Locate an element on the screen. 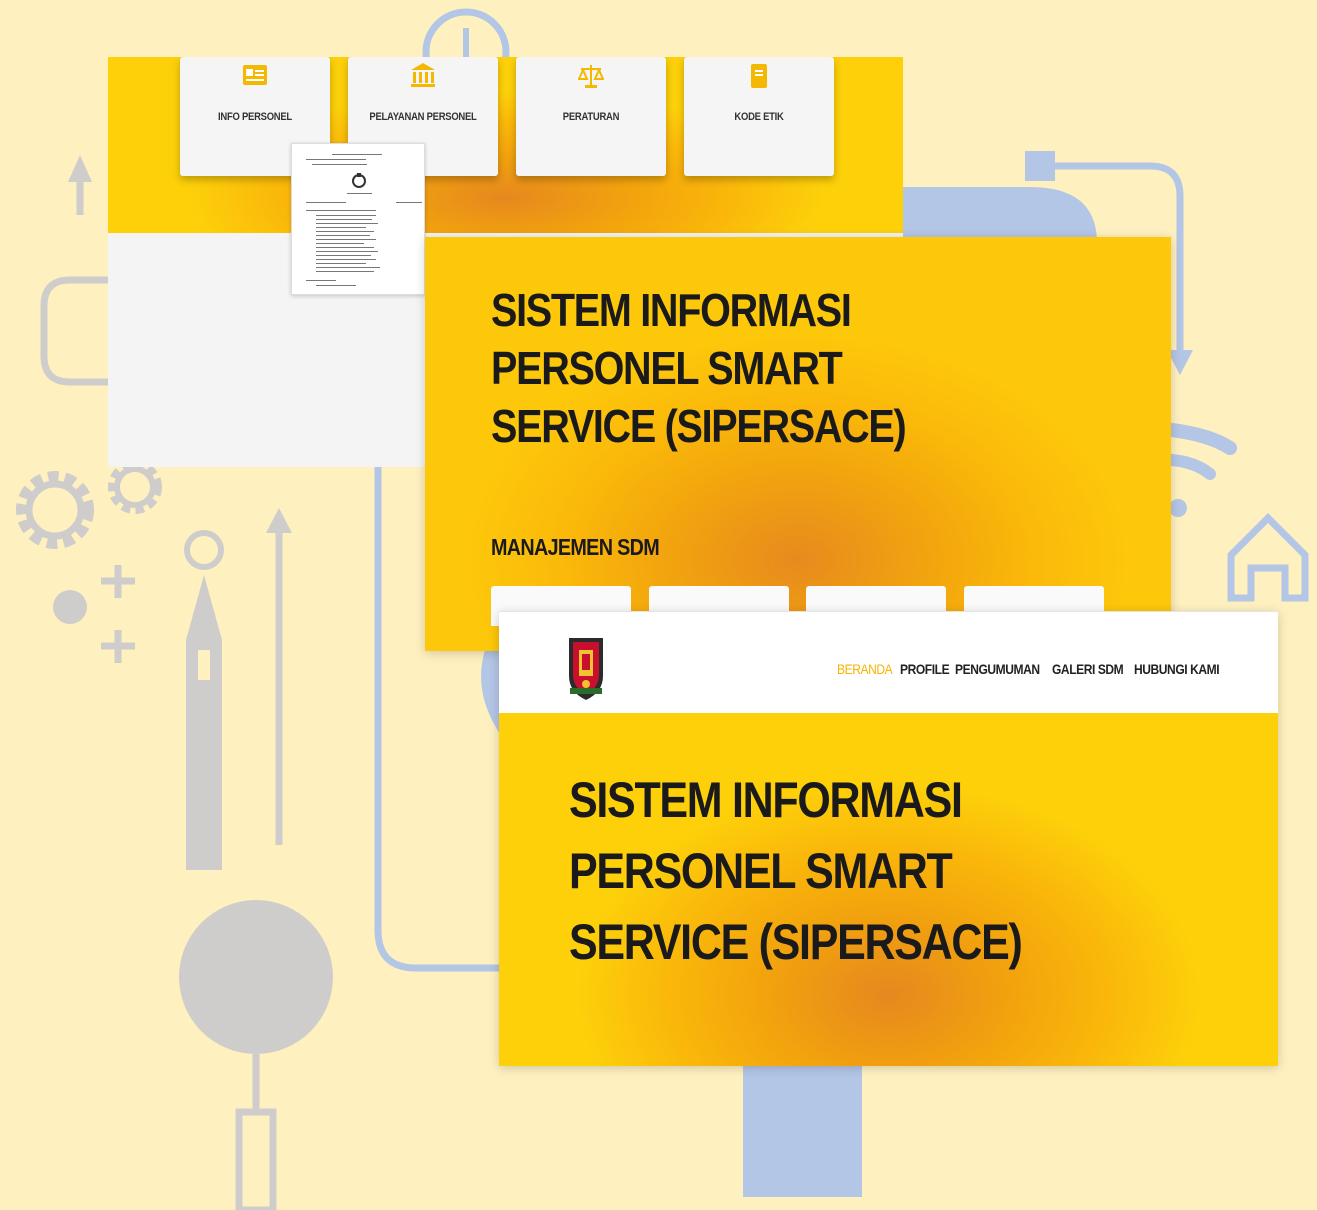  peraturan-card: PERATURAN is located at coordinates (591, 116).